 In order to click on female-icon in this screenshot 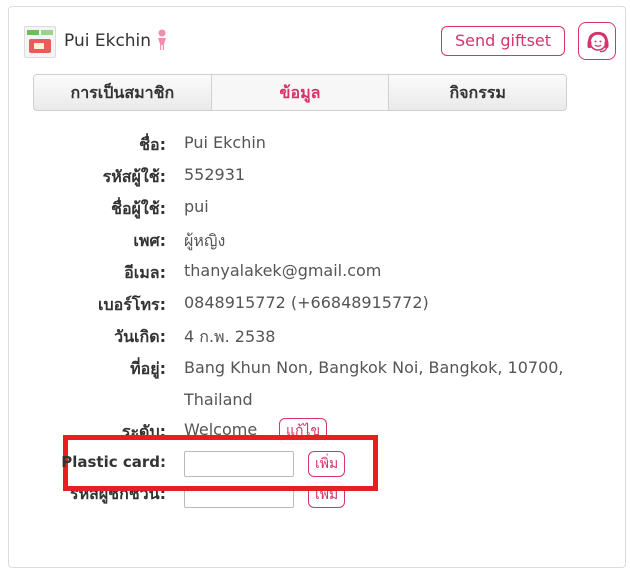, I will do `click(162, 39)`.